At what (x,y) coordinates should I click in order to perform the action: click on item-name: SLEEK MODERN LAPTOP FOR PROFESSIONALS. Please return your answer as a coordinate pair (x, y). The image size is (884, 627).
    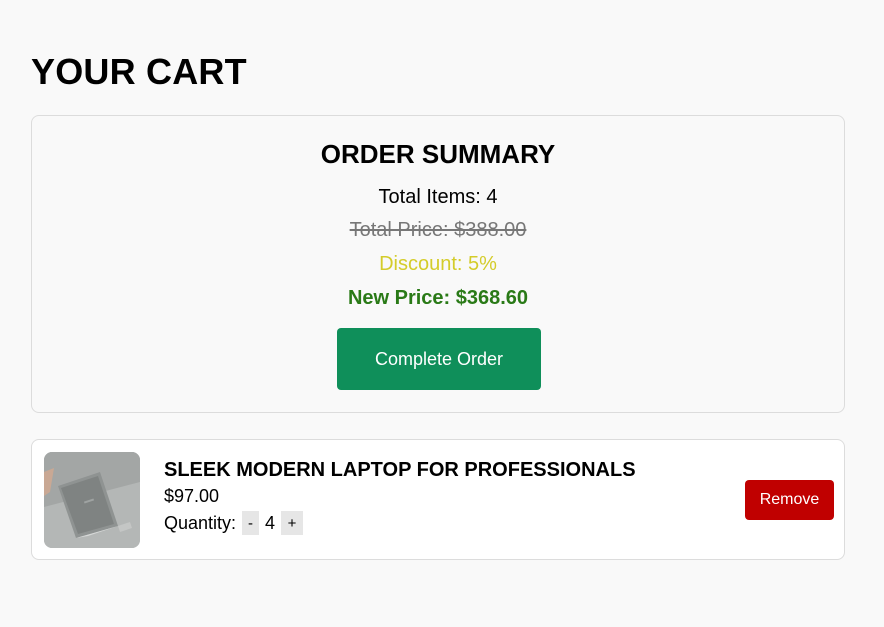
    Looking at the image, I should click on (400, 470).